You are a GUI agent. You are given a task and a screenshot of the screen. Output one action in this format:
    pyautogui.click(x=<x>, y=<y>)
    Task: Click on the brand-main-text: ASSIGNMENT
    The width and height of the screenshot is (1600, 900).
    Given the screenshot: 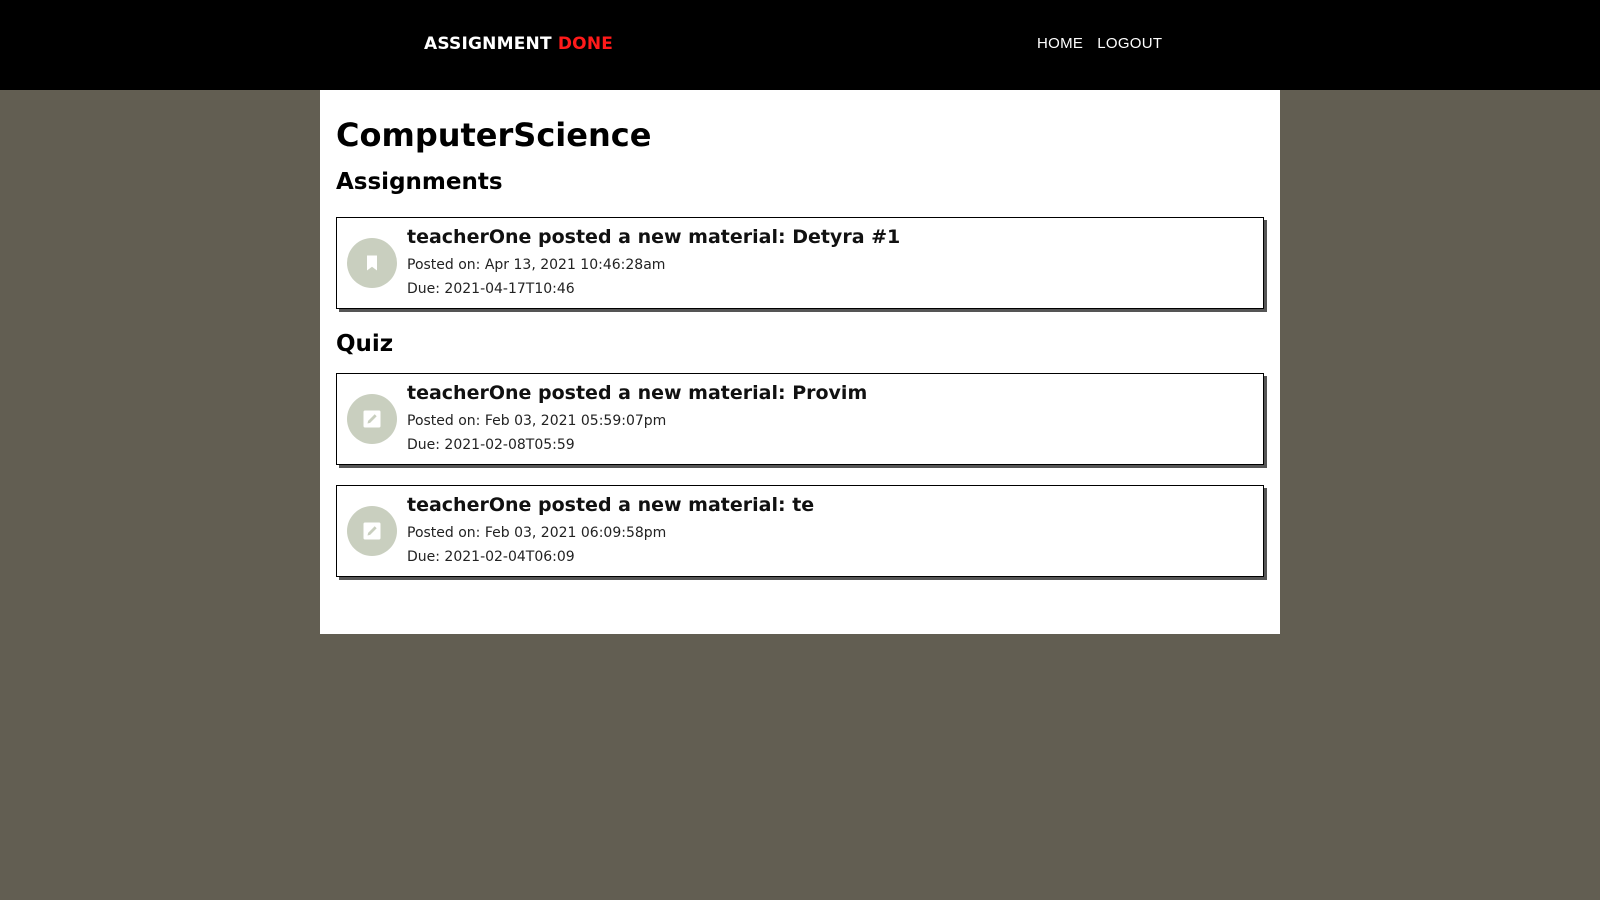 What is the action you would take?
    pyautogui.click(x=488, y=44)
    